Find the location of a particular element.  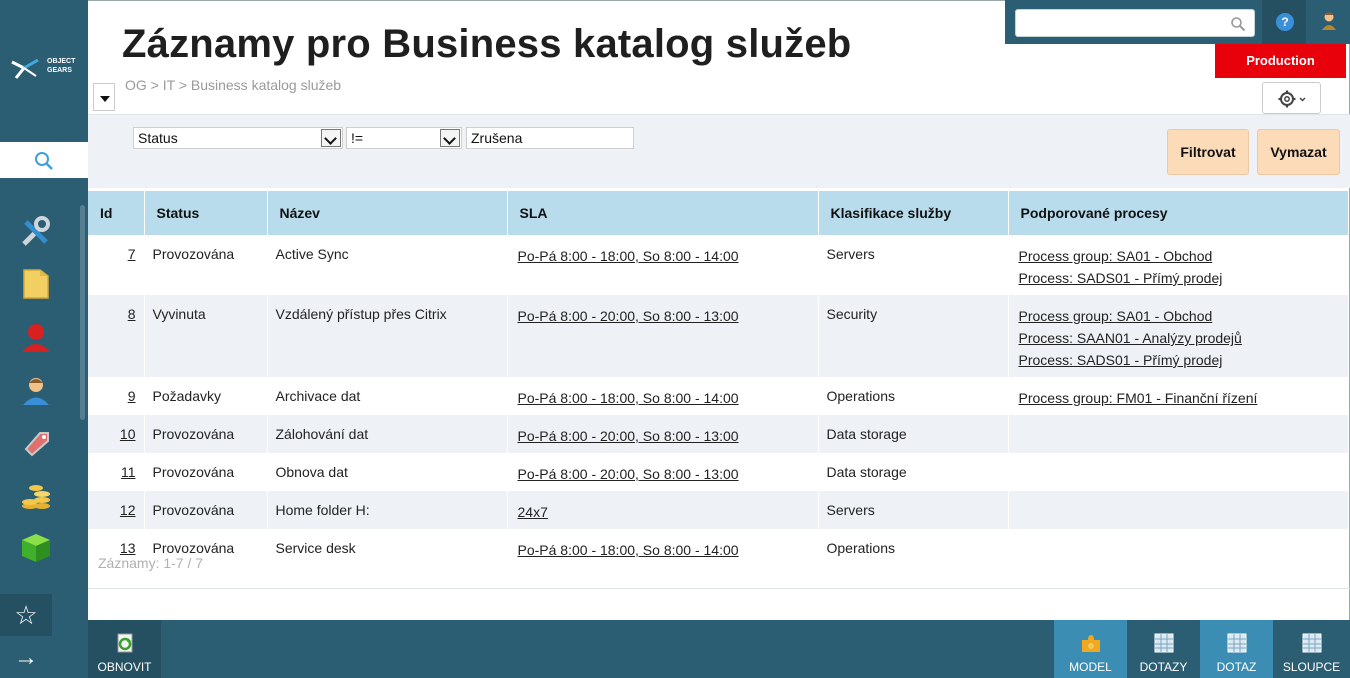

cell-classification: Security is located at coordinates (913, 336).